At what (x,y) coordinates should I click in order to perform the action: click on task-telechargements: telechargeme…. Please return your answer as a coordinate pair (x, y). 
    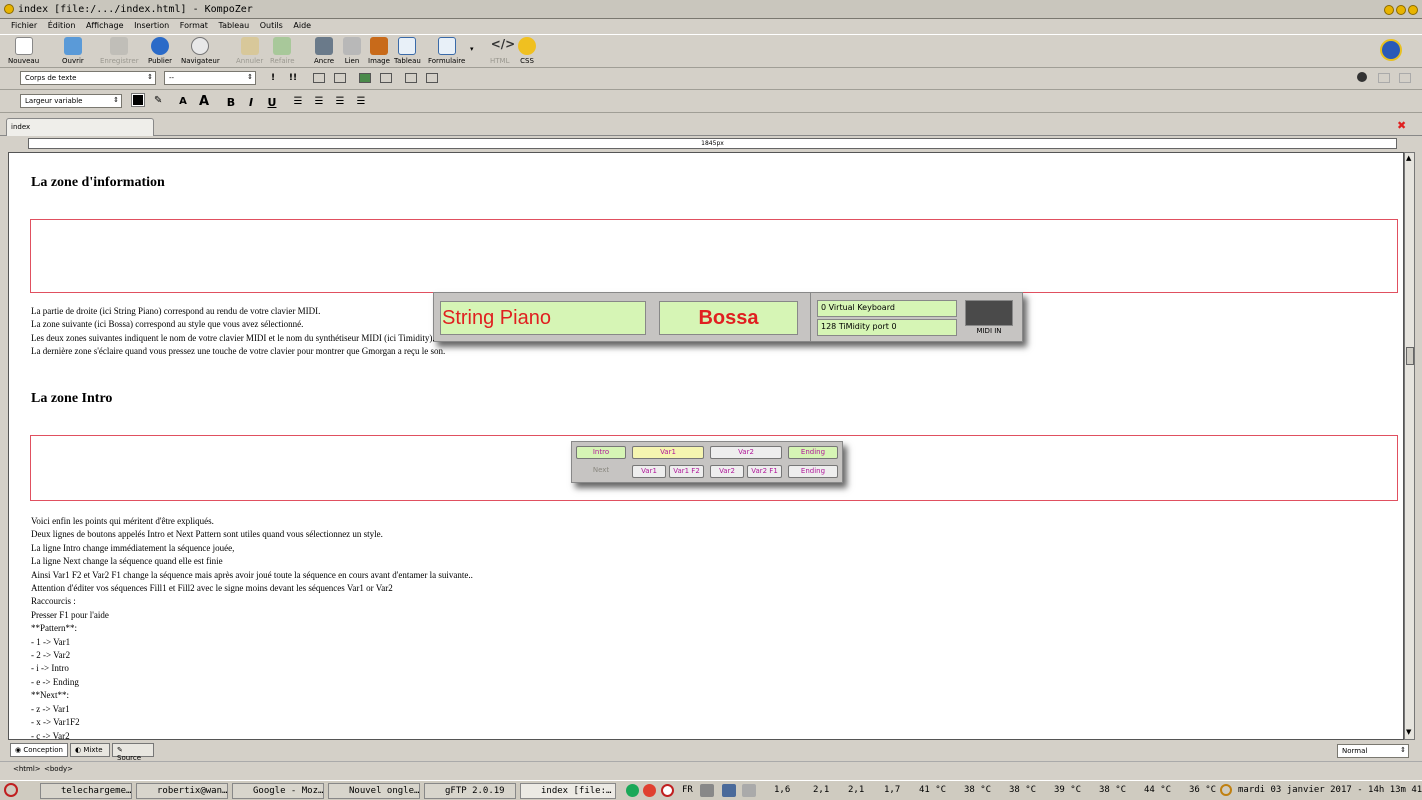
    Looking at the image, I should click on (86, 791).